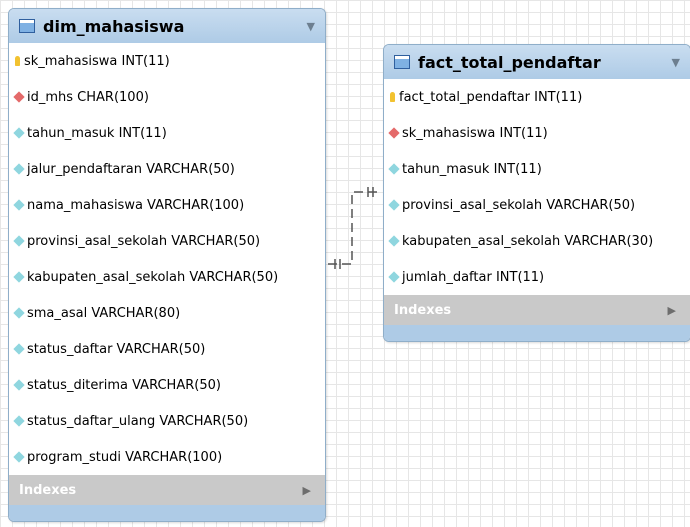 The image size is (690, 527). Describe the element at coordinates (136, 205) in the screenshot. I see `column-label: nama_mahasiswa VARCHAR(100)` at that location.